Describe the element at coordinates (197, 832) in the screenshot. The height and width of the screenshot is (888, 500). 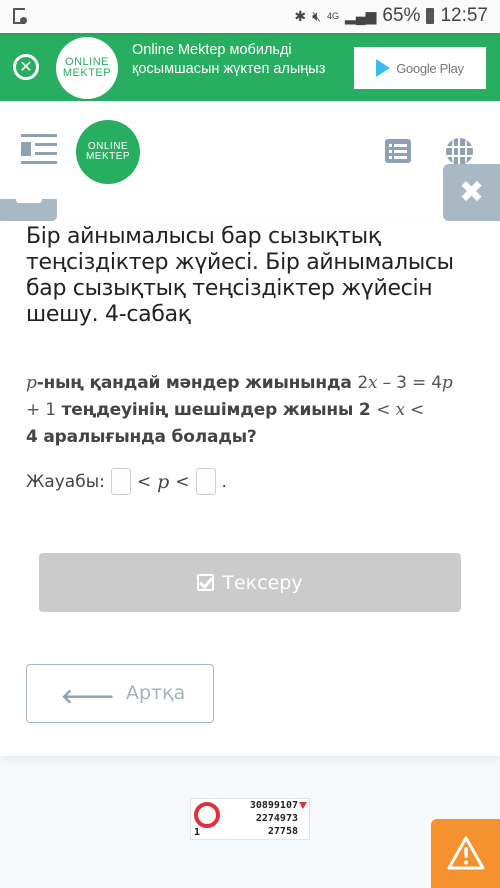
I see `counter-value-0: 1` at that location.